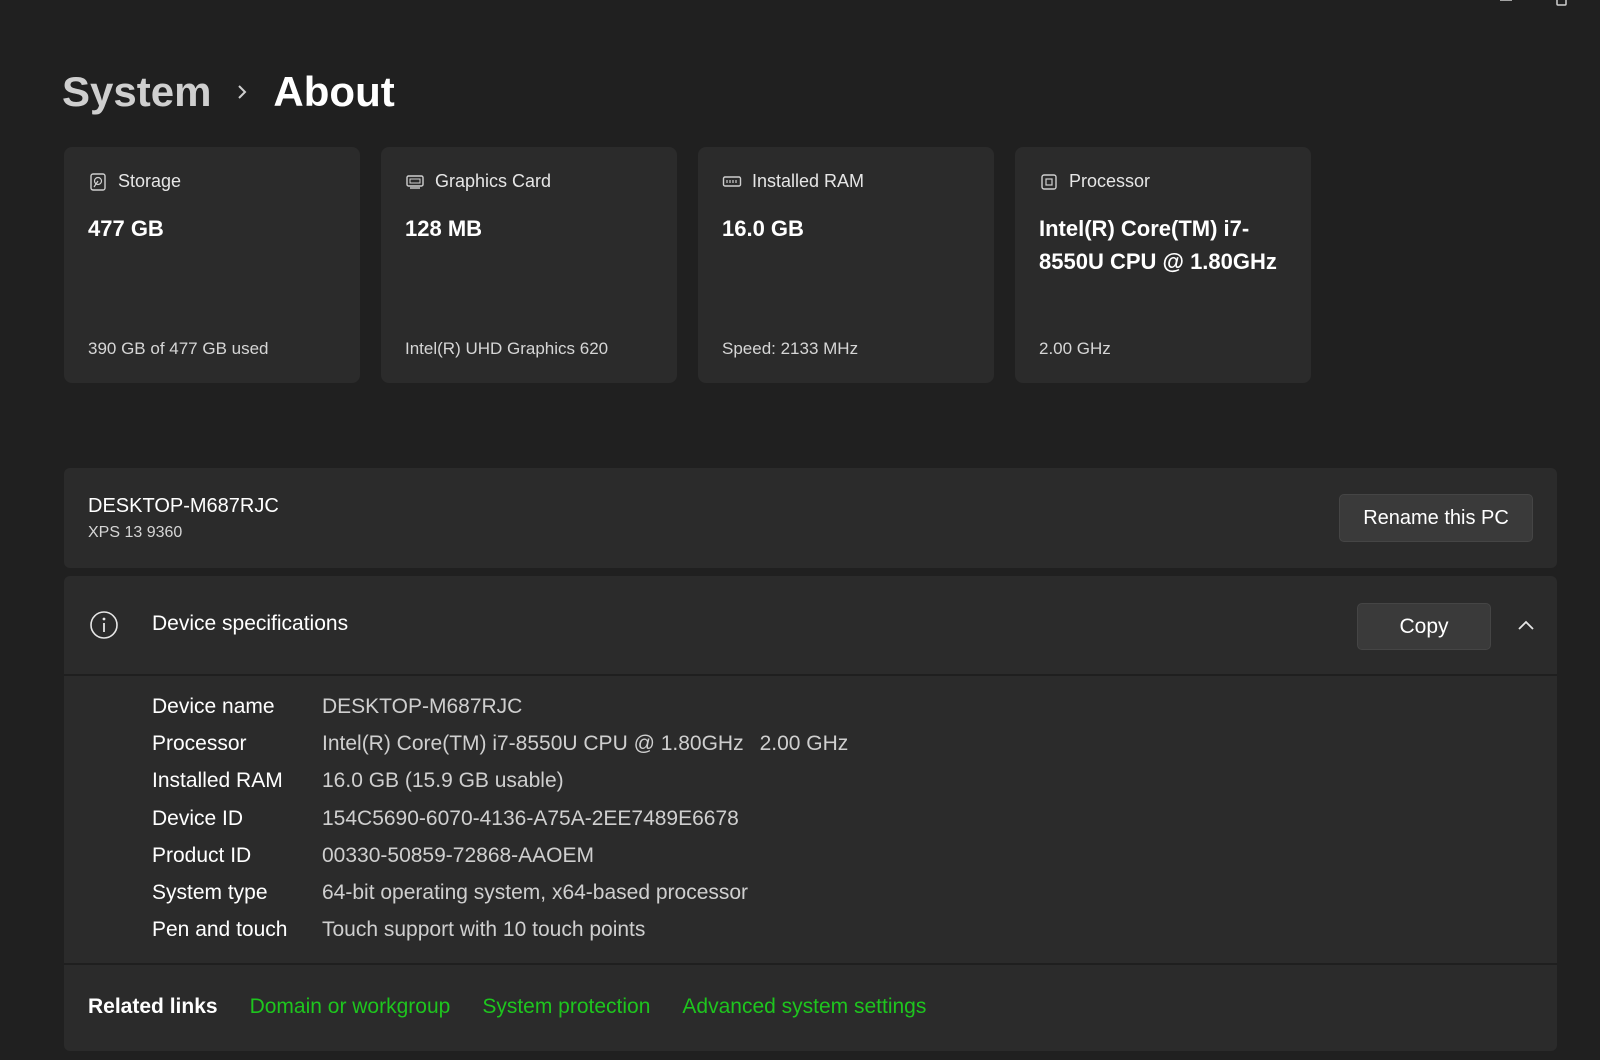 The width and height of the screenshot is (1600, 1060). I want to click on copy-button: Copy, so click(1424, 626).